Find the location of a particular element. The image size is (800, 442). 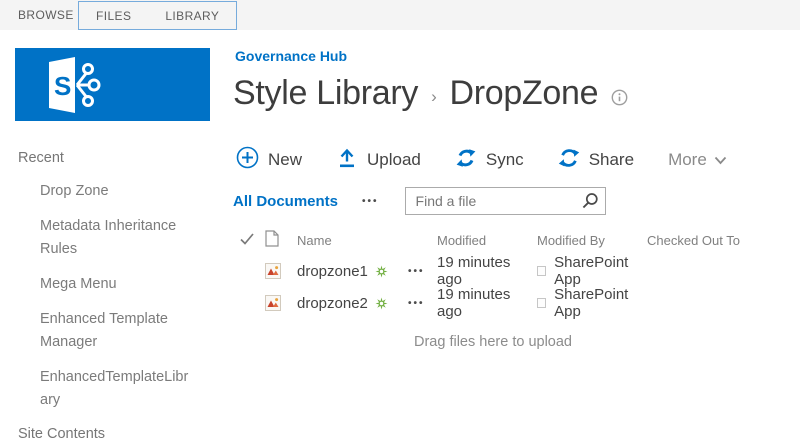

ribbon-bar: BROWSE FILES LIBRARY is located at coordinates (400, 15).